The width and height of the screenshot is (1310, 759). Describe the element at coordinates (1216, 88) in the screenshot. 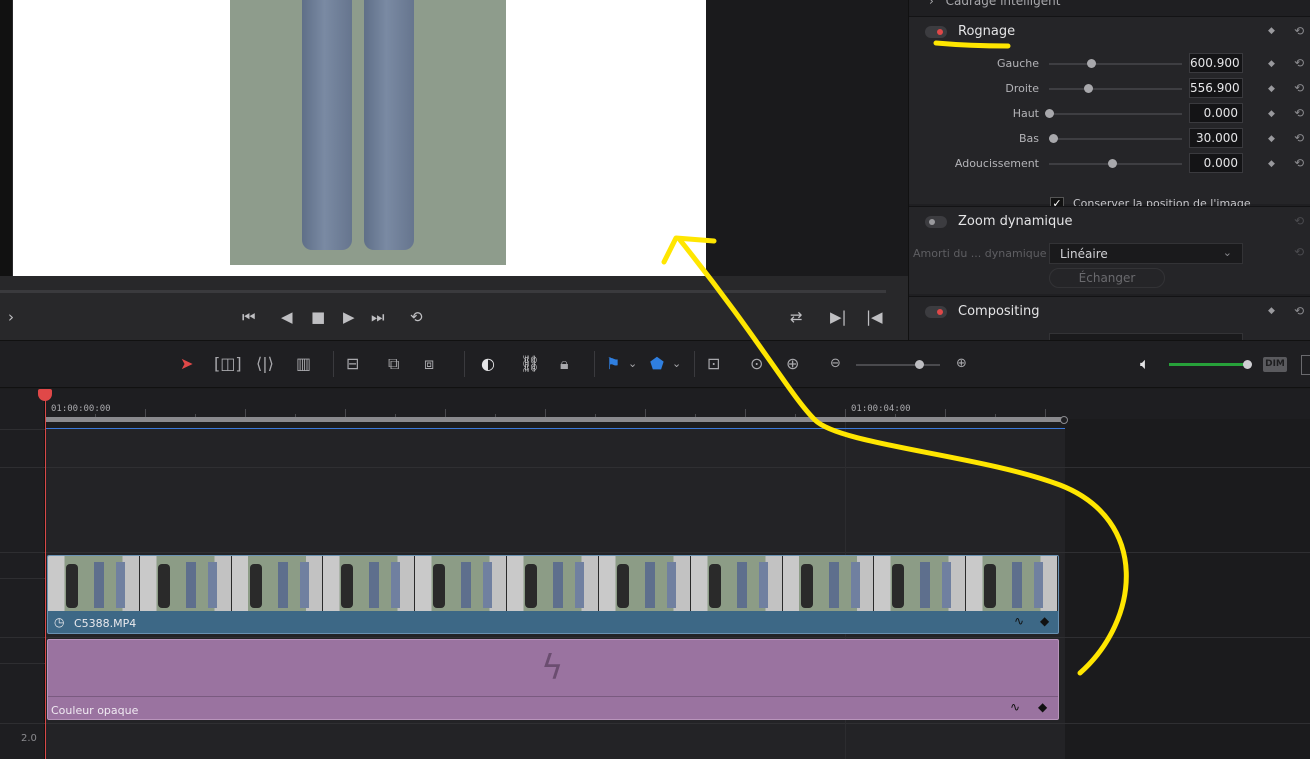

I see `param-value-field: 556.900` at that location.